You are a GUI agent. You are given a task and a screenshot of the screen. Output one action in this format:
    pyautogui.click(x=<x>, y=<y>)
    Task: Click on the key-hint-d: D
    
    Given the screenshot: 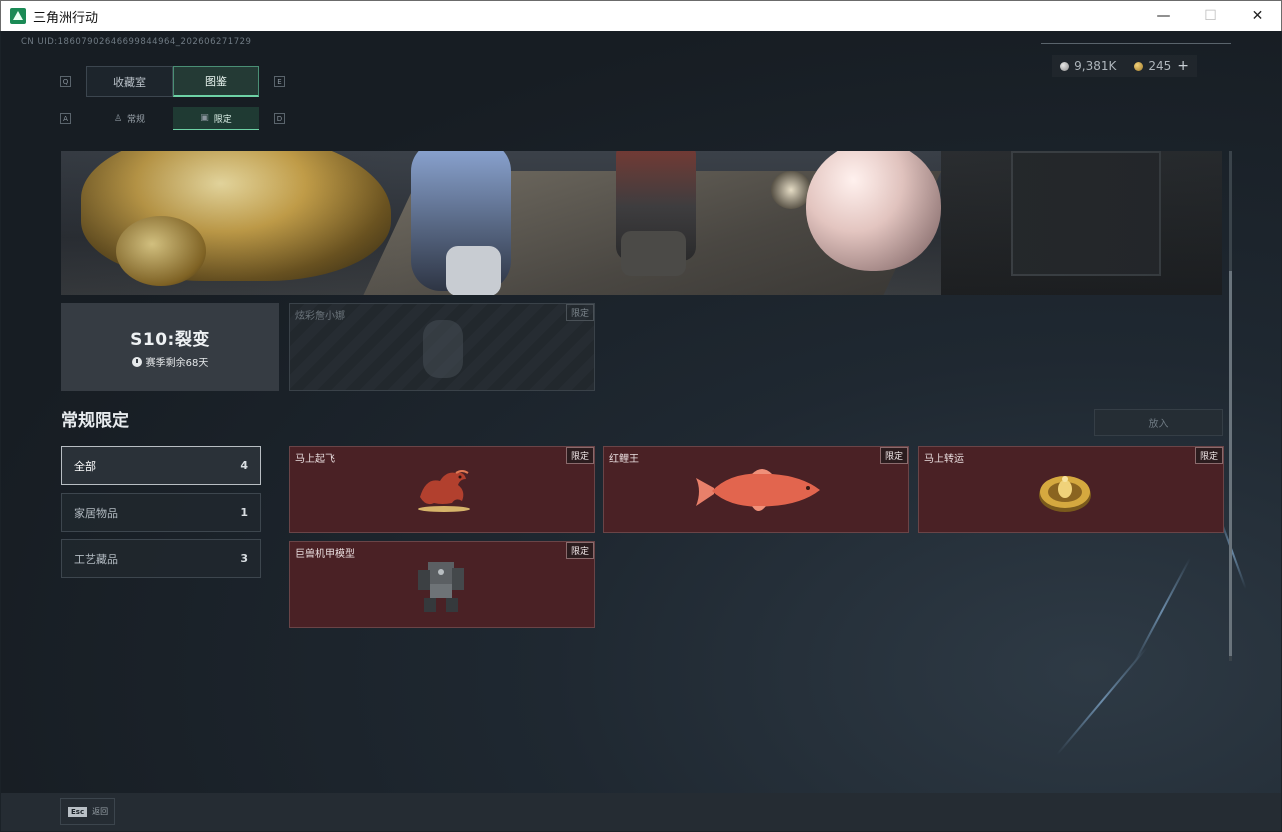 What is the action you would take?
    pyautogui.click(x=279, y=118)
    